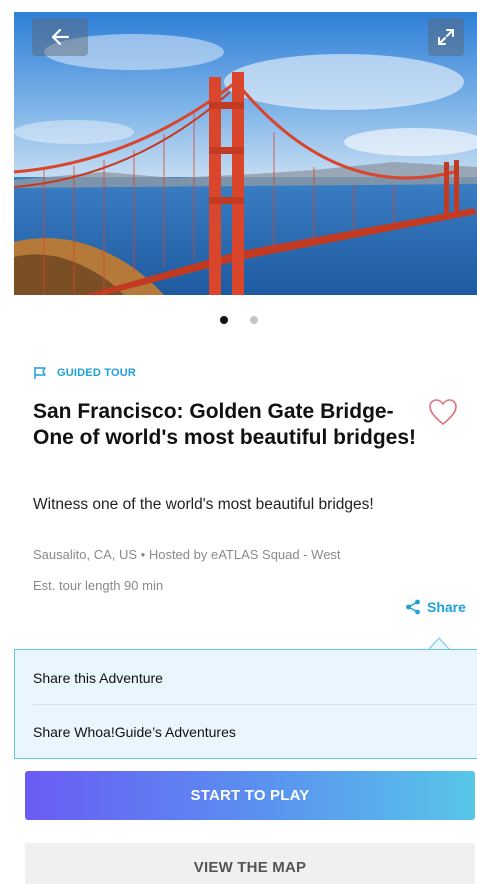 The width and height of the screenshot is (477, 884). I want to click on expand-icon, so click(446, 37).